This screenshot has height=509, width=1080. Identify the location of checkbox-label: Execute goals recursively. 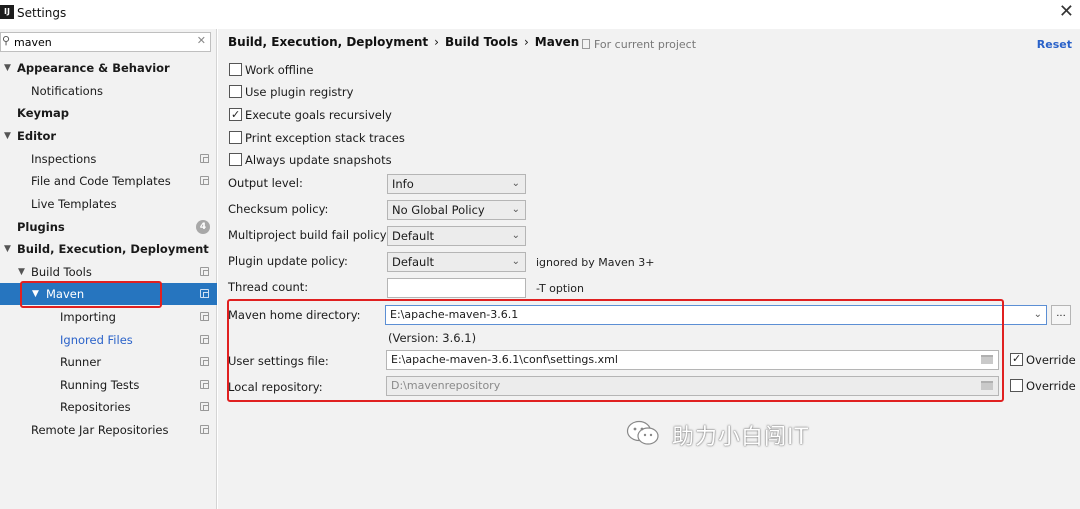
(318, 115).